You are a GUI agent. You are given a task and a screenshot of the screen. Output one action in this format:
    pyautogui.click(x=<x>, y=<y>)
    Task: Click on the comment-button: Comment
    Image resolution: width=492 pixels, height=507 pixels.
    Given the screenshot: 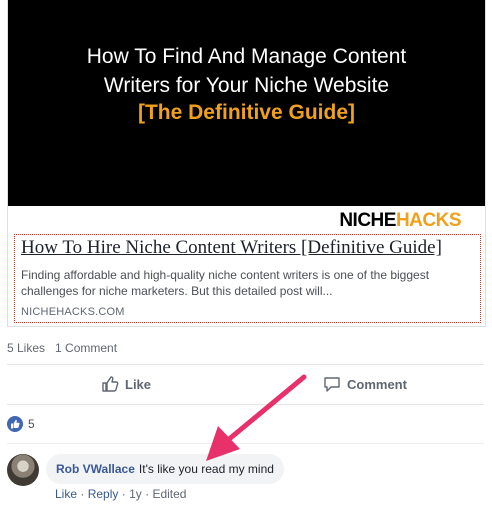 What is the action you would take?
    pyautogui.click(x=365, y=384)
    